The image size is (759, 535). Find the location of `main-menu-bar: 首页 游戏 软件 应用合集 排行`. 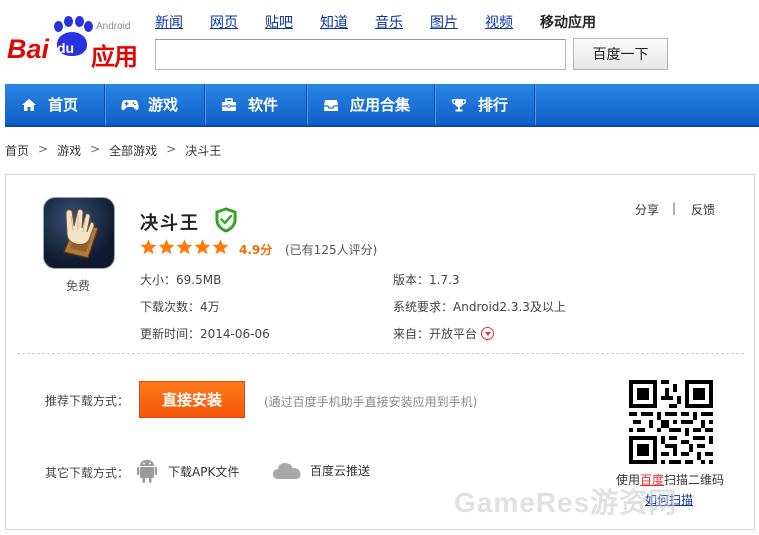

main-menu-bar: 首页 游戏 软件 应用合集 排行 is located at coordinates (382, 105).